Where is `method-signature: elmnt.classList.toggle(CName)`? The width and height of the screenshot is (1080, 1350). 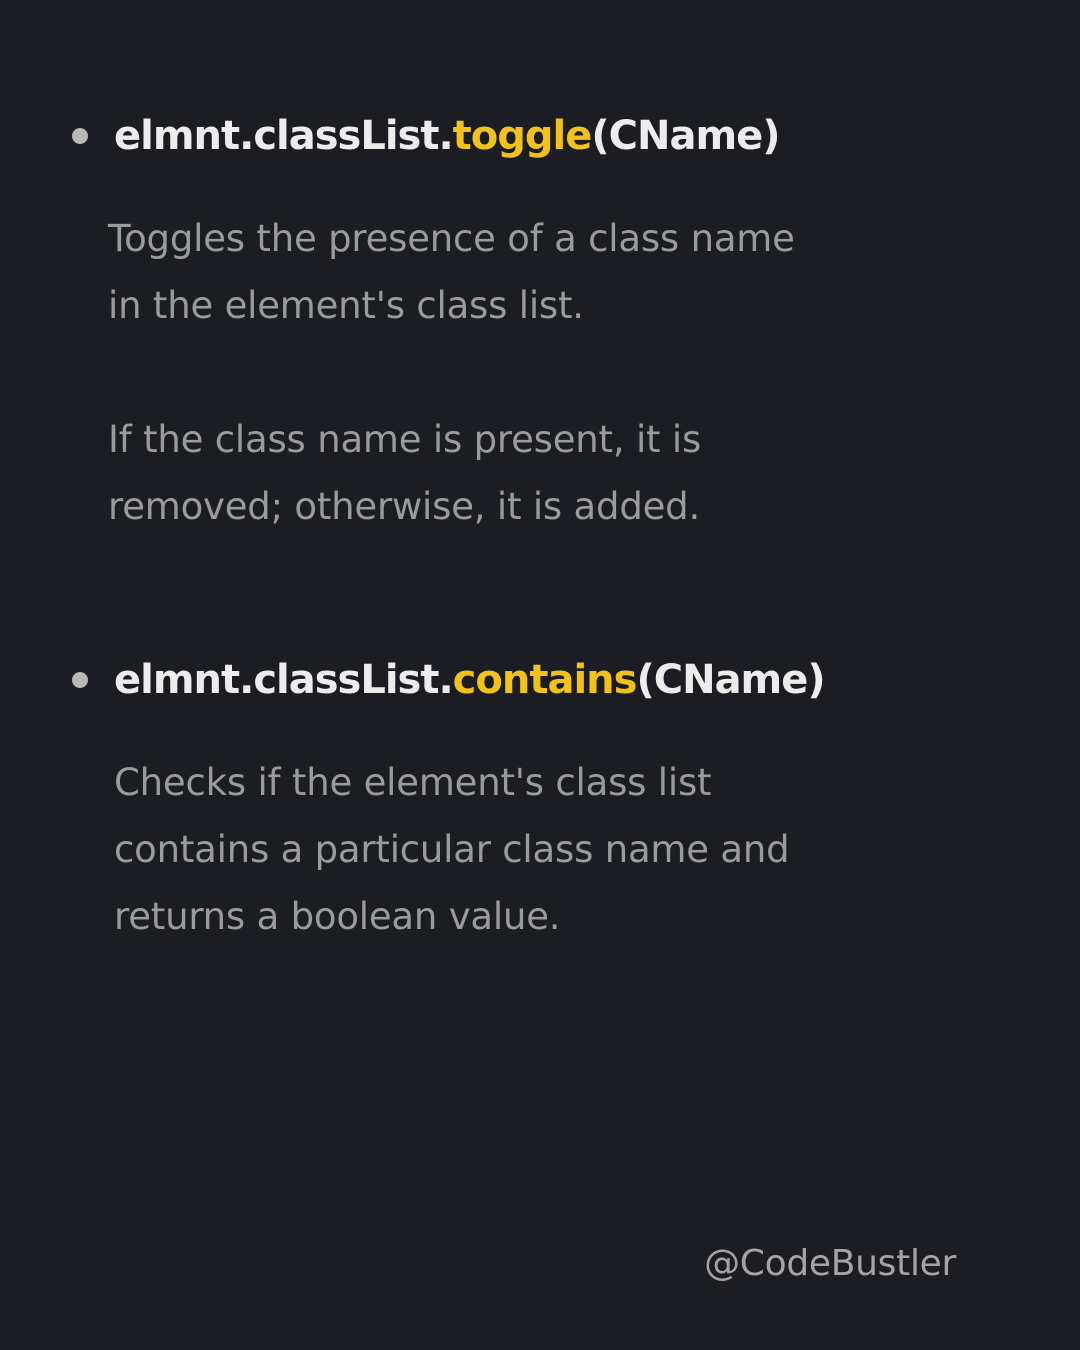 method-signature: elmnt.classList.toggle(CName) is located at coordinates (447, 136).